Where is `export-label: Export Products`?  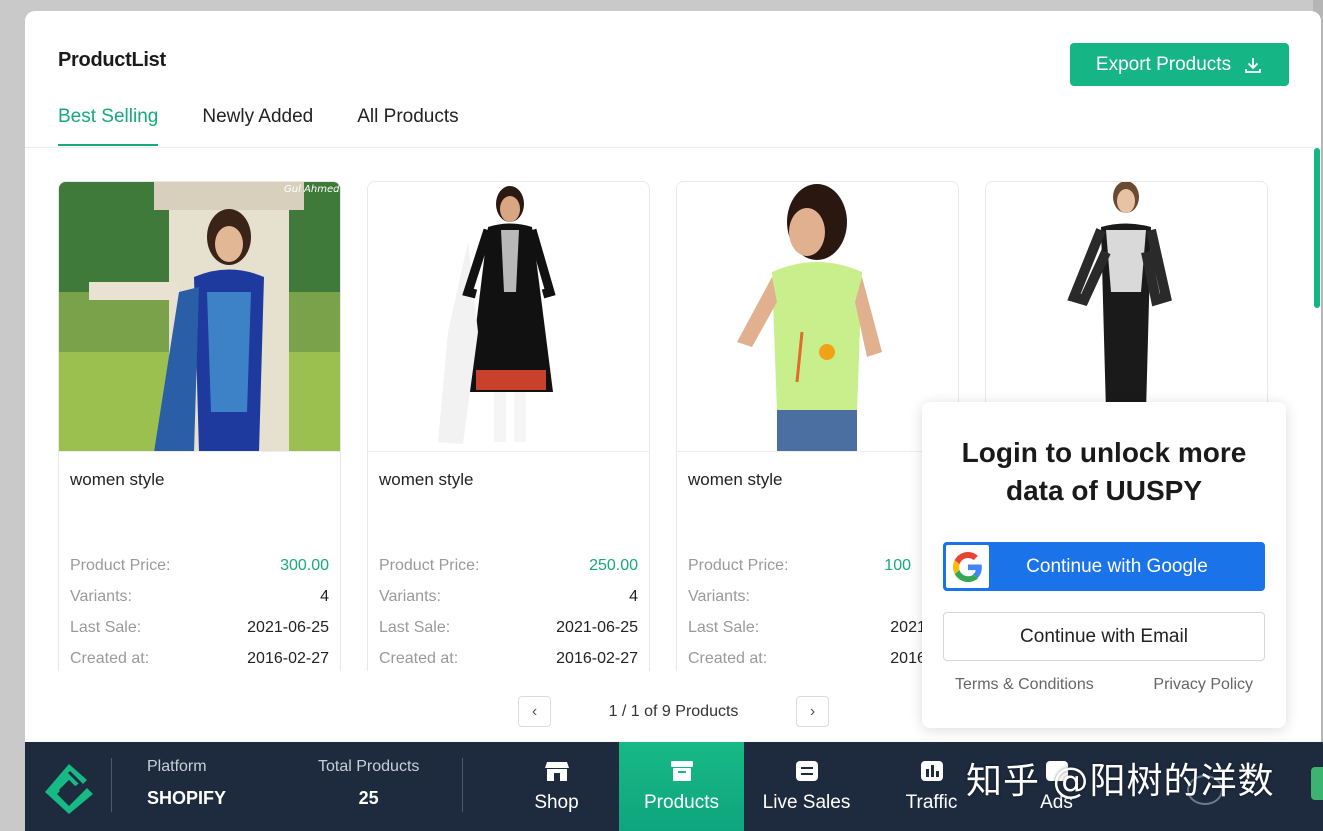 export-label: Export Products is located at coordinates (1163, 64).